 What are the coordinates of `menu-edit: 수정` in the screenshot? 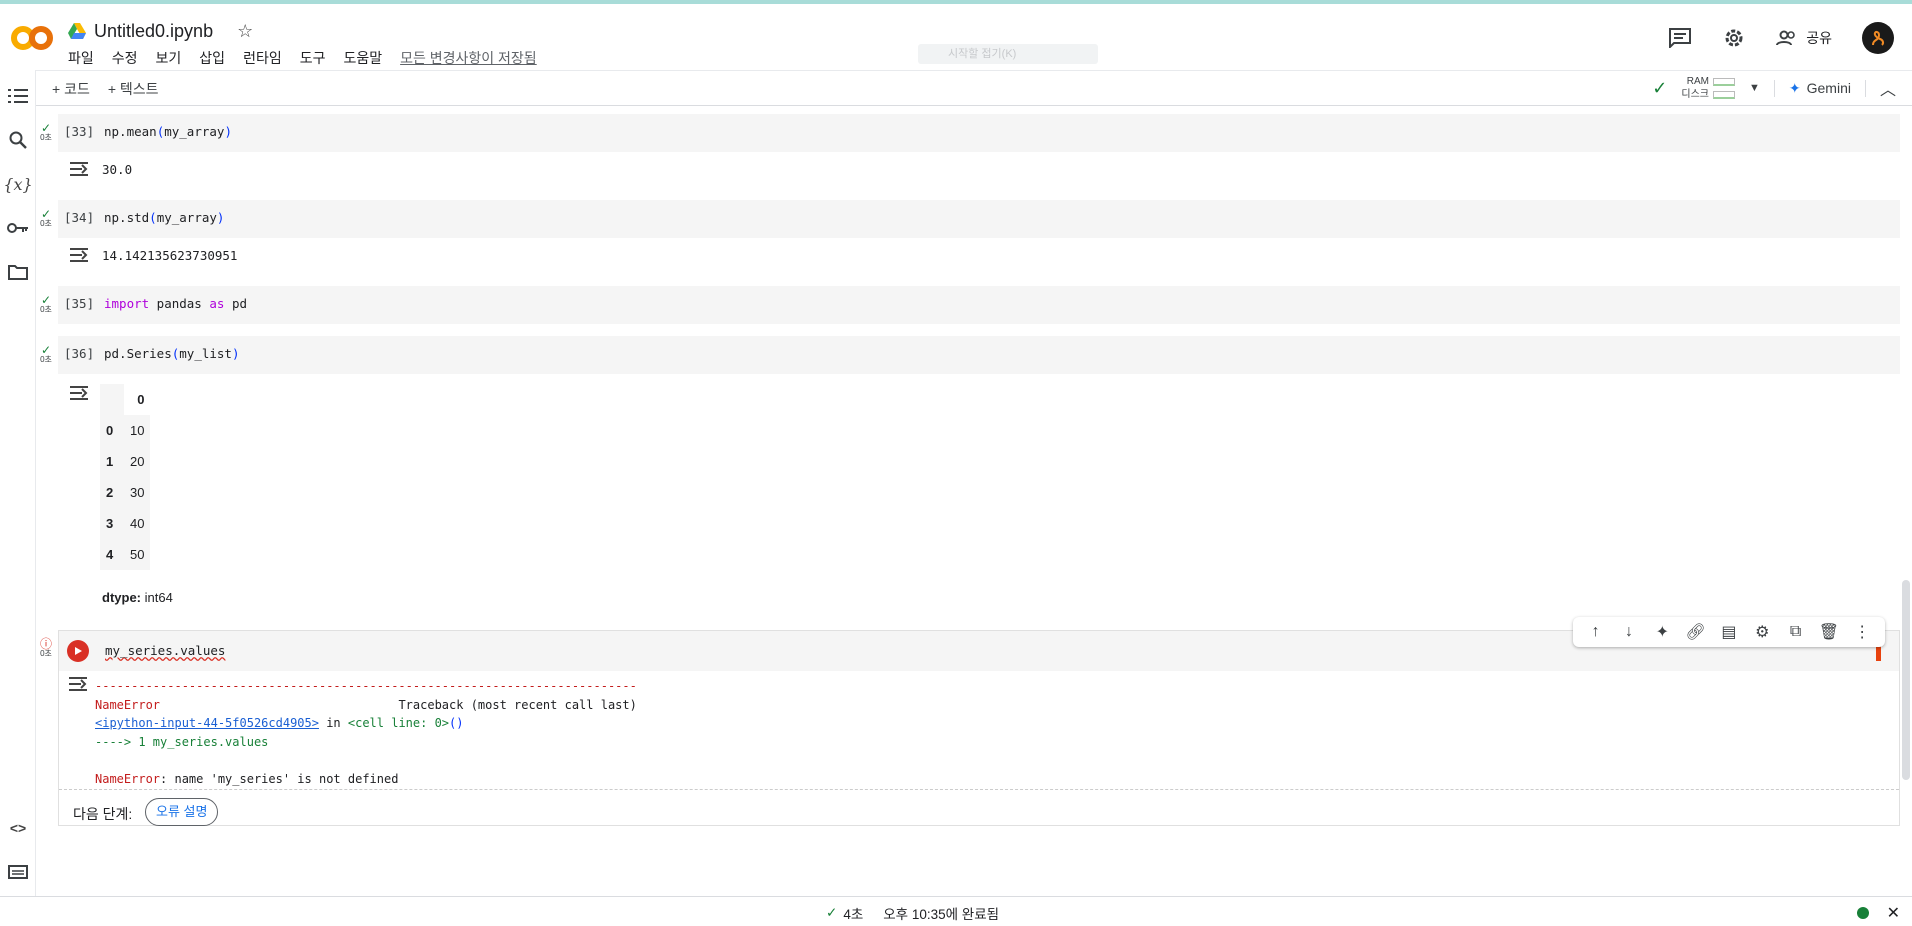 It's located at (125, 58).